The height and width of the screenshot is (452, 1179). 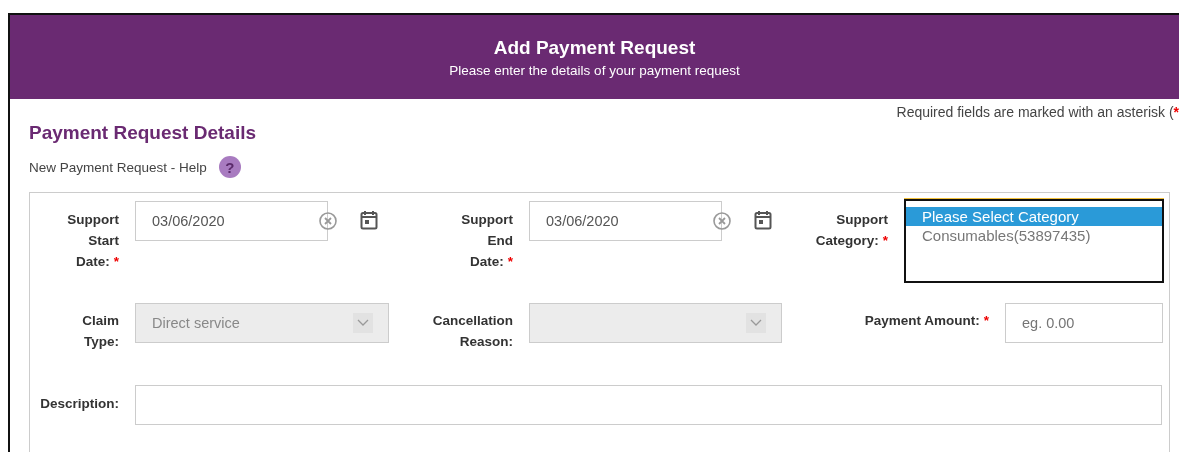 I want to click on field-label: Description:, so click(x=79, y=403).